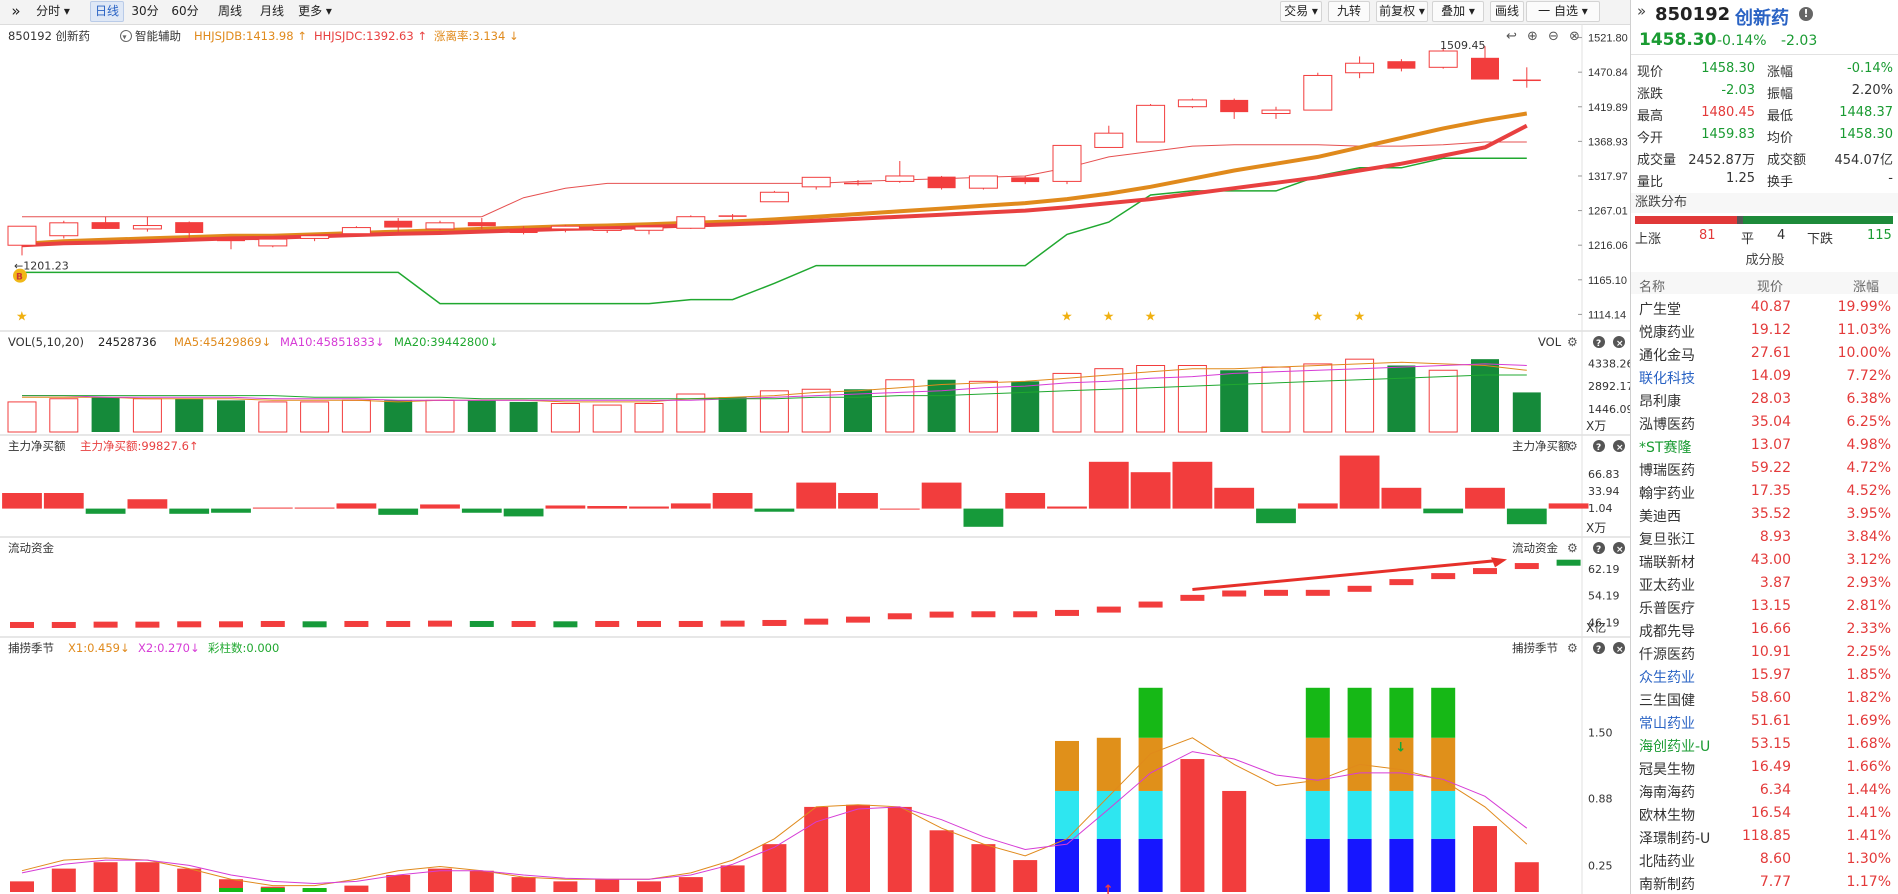 This screenshot has width=1898, height=894. I want to click on trend-arrow-head-icon, so click(1499, 562).